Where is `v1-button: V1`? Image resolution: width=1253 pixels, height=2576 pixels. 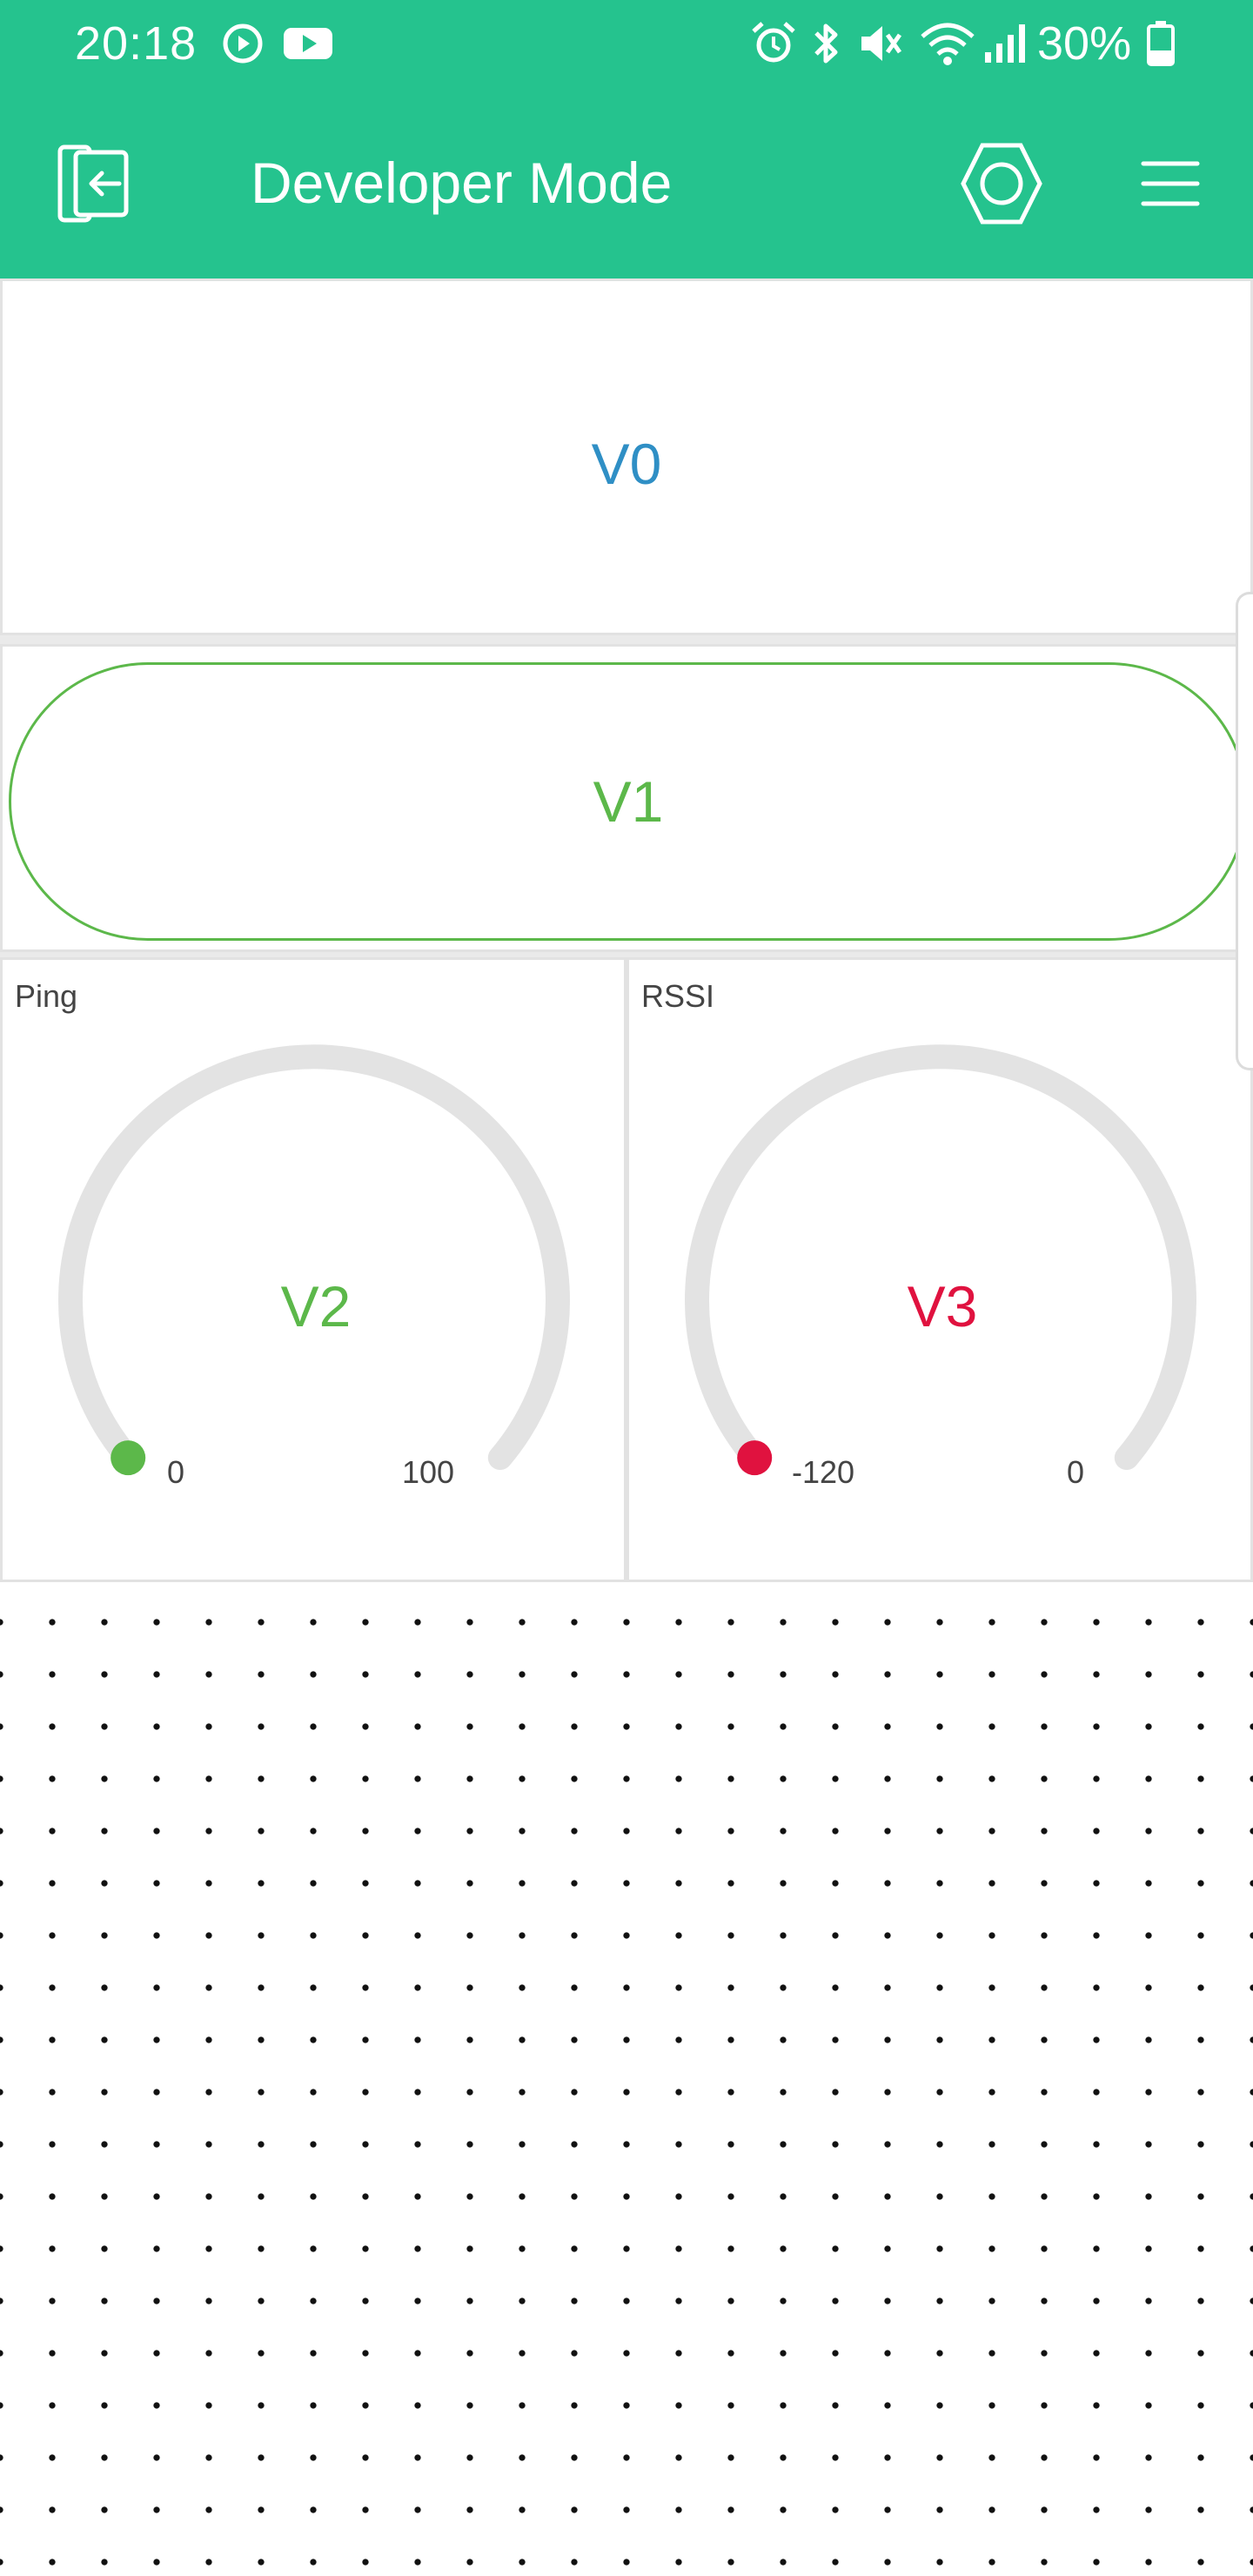 v1-button: V1 is located at coordinates (628, 801).